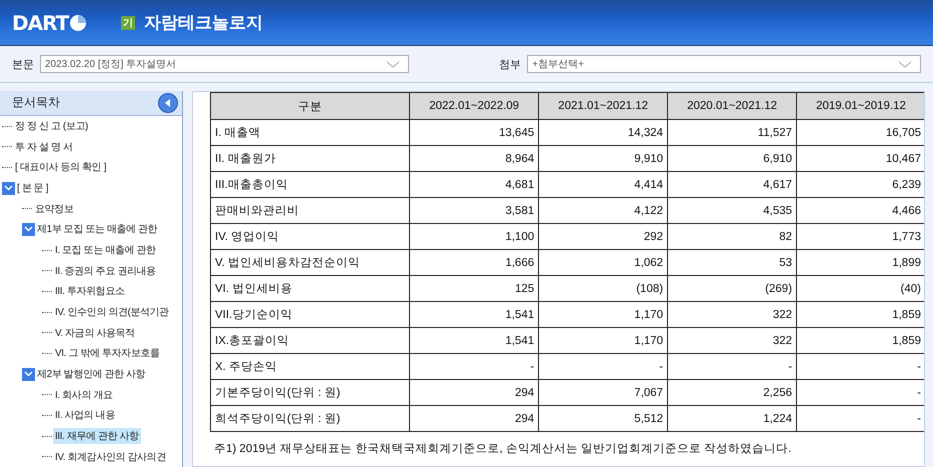 The image size is (933, 467). I want to click on column-header: 2021.01~2021.12, so click(603, 106).